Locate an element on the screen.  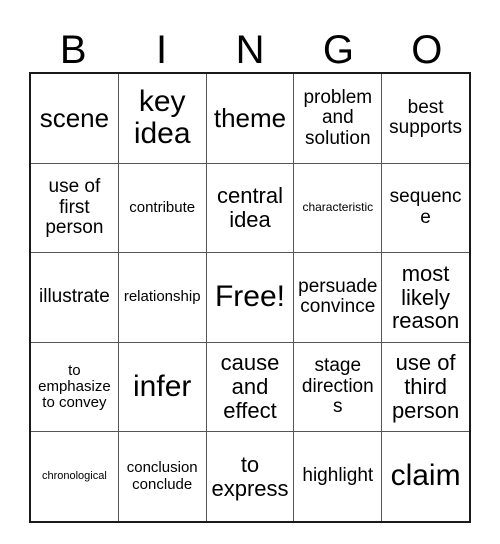
bingo-header-letter-n: N is located at coordinates (250, 43).